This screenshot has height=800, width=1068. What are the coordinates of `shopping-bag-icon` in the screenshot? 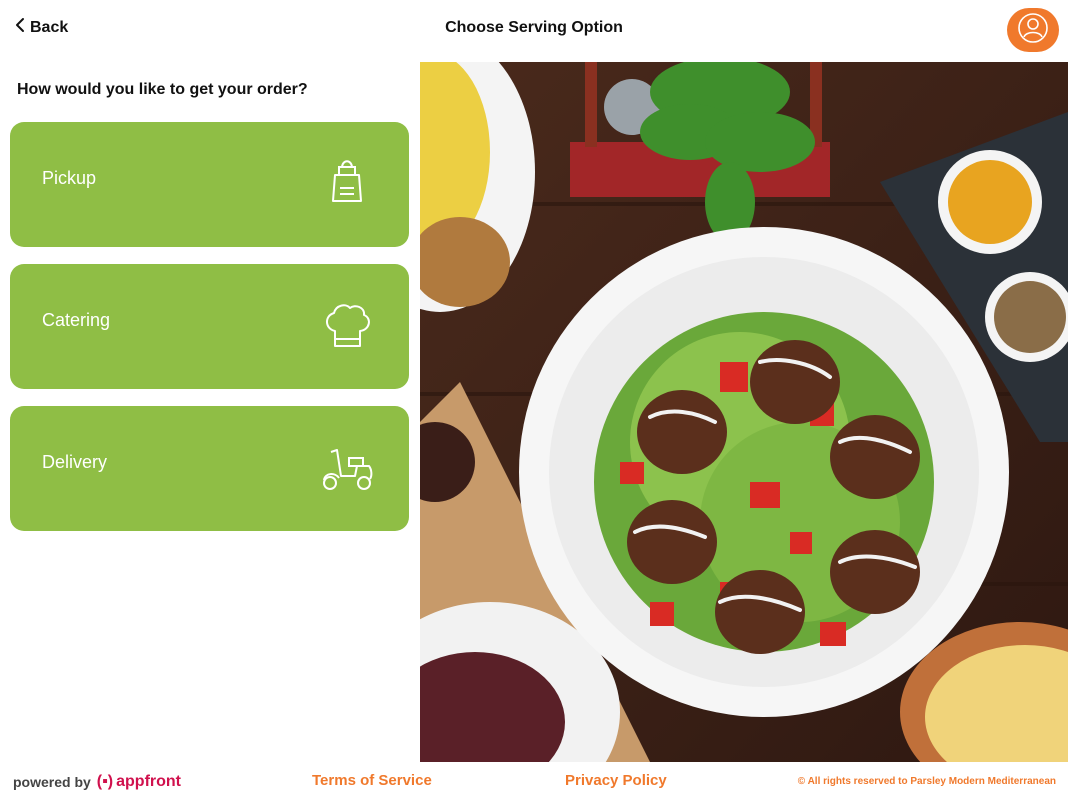 It's located at (347, 184).